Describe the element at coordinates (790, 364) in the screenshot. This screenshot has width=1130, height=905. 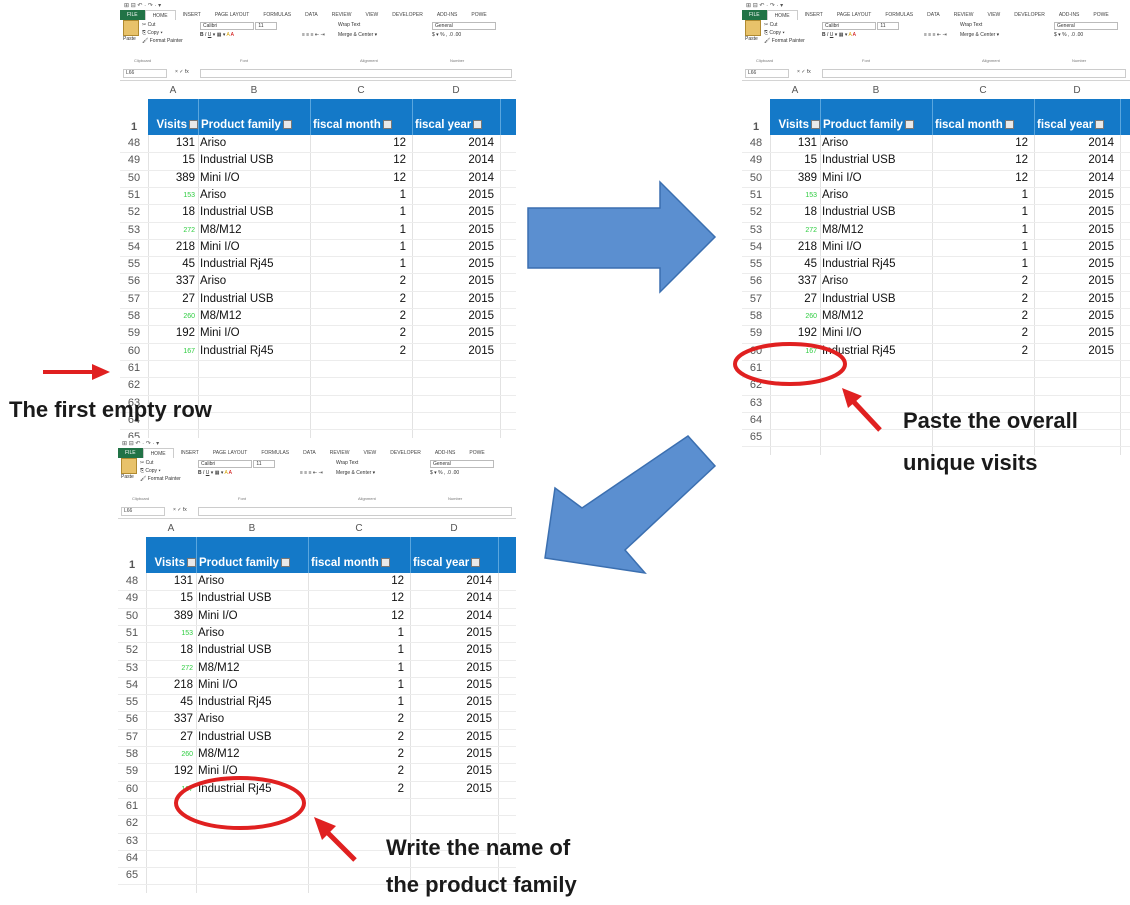
I see `red-ellipse-paste` at that location.